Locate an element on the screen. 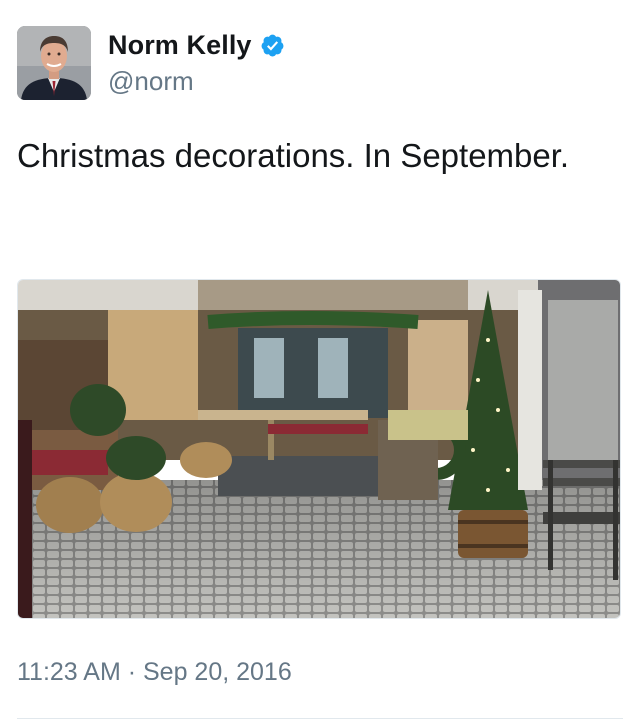 This screenshot has height=725, width=640. tweet-timestamp: 11:23 AM · Sep 20, 2016 is located at coordinates (154, 672).